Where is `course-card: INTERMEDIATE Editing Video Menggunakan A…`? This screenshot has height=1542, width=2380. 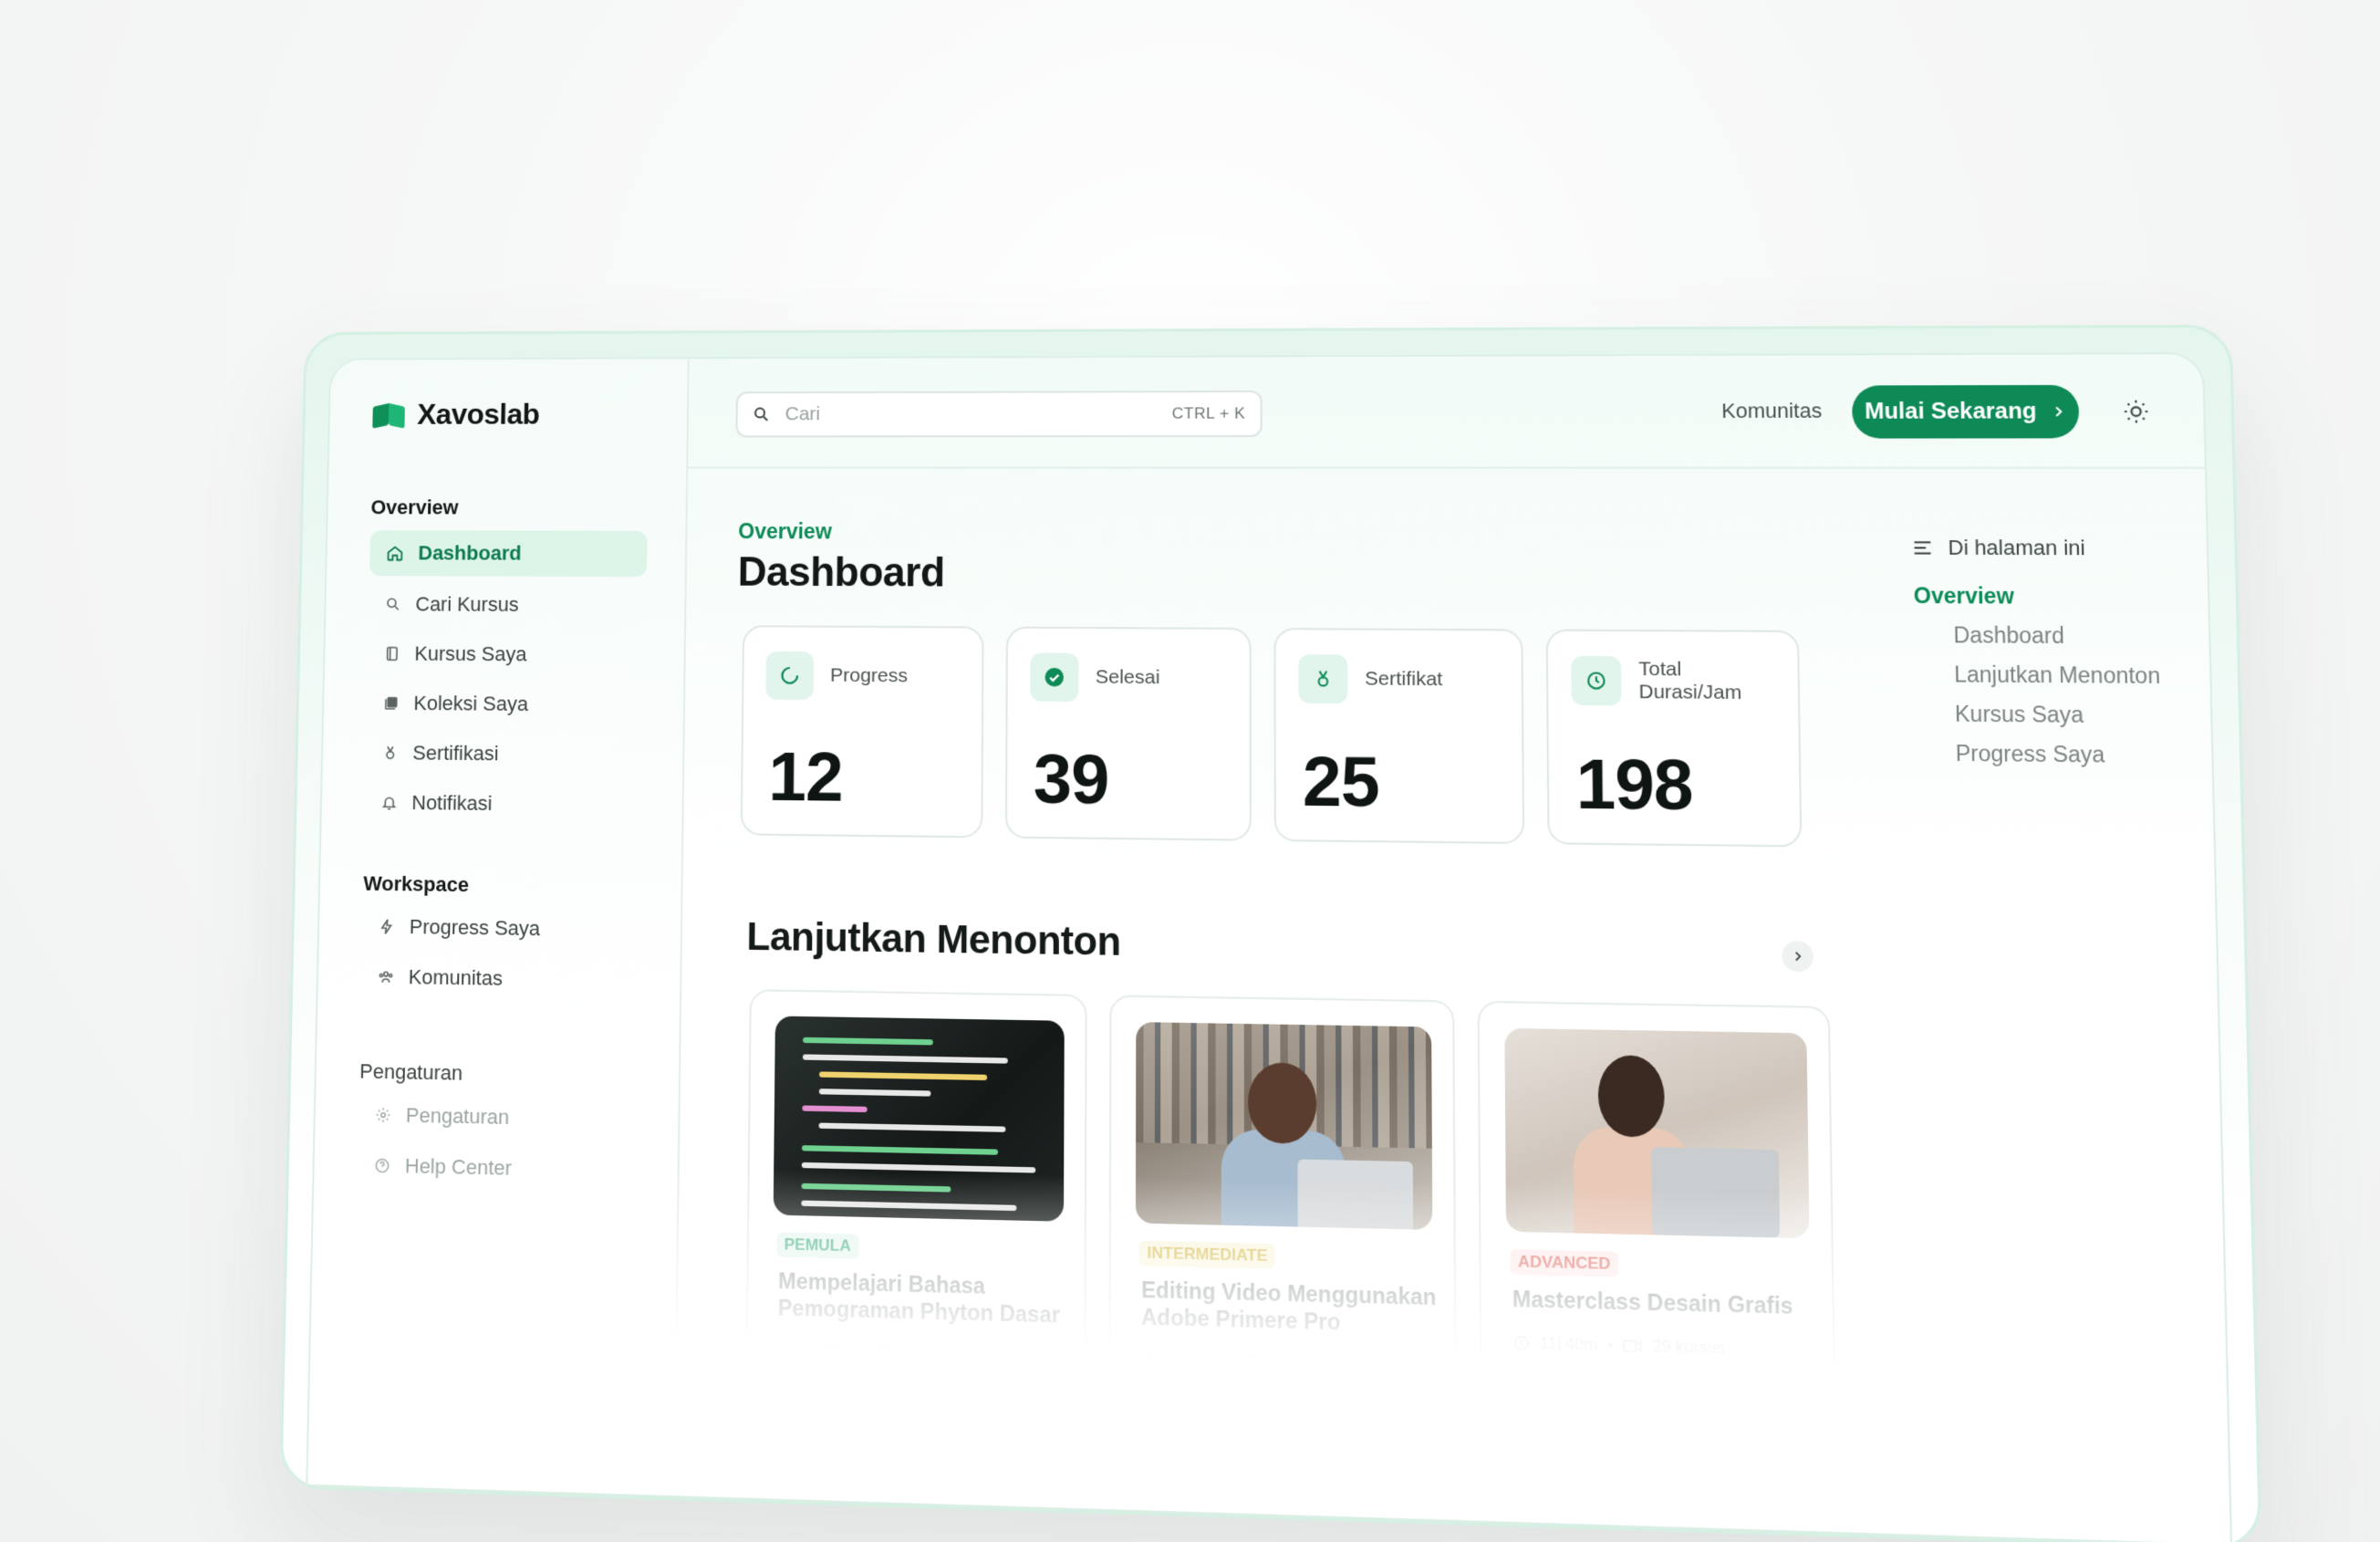
course-card: INTERMEDIATE Editing Video Menggunakan A… is located at coordinates (1283, 1250).